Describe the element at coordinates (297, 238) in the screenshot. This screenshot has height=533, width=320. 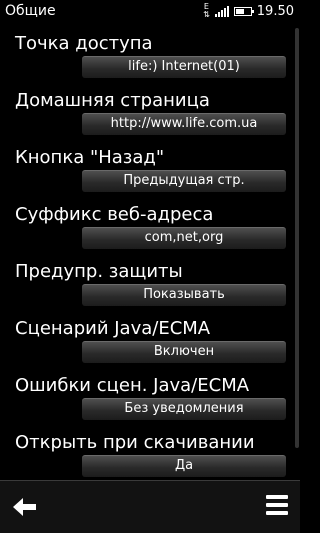
I see `scrollbar` at that location.